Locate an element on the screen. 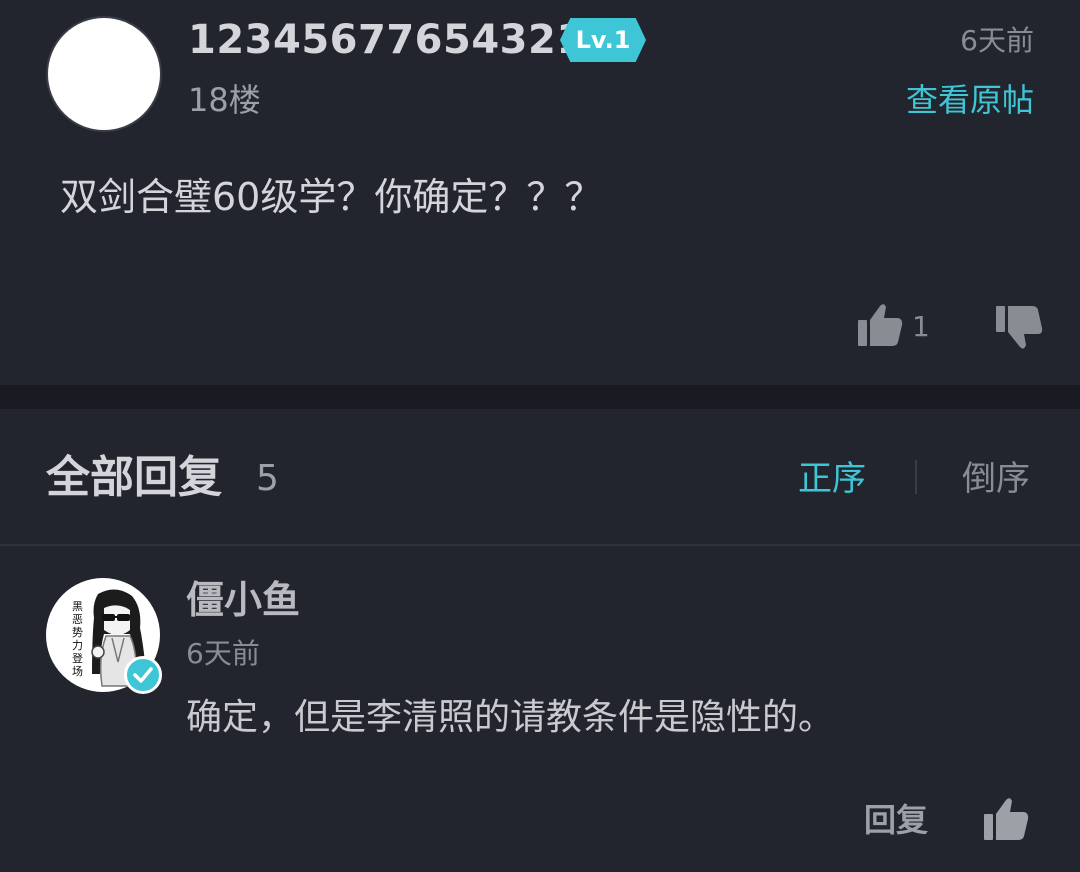 This screenshot has height=872, width=1080. reply-content: 确定，但是李清照的请教条件是隐性的。 is located at coordinates (510, 717).